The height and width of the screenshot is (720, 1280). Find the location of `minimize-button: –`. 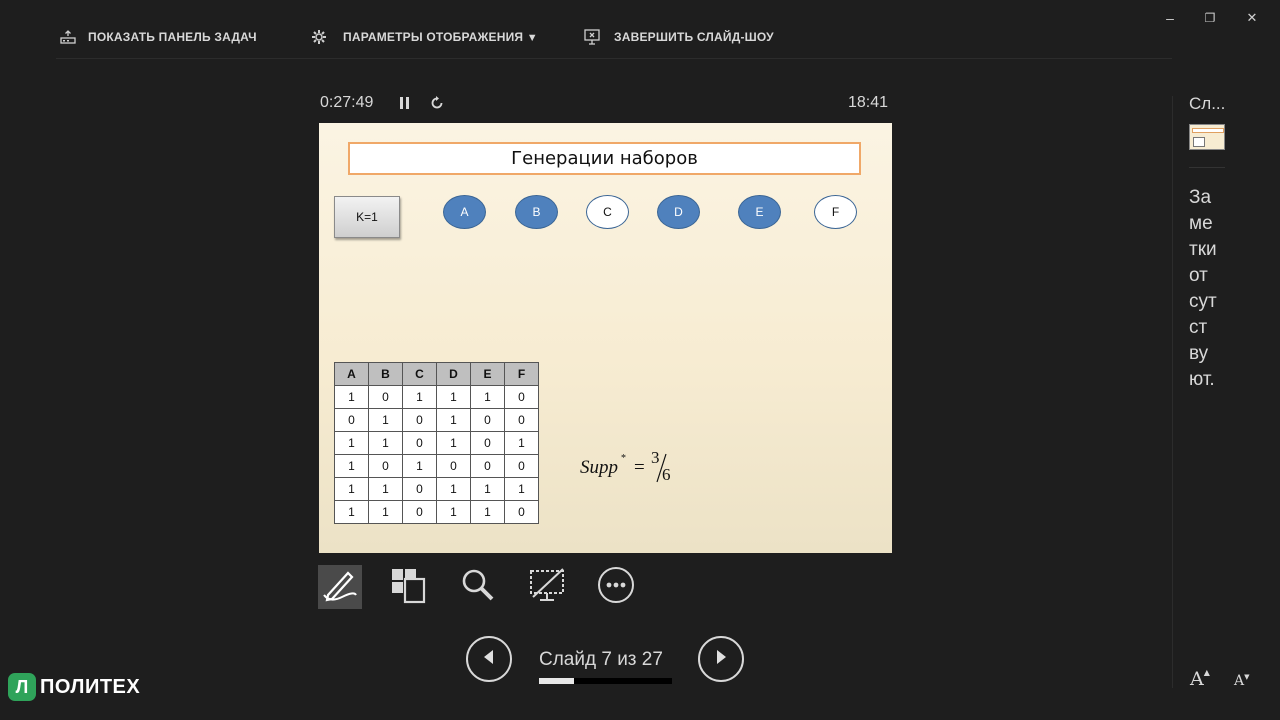

minimize-button: – is located at coordinates (1170, 18).